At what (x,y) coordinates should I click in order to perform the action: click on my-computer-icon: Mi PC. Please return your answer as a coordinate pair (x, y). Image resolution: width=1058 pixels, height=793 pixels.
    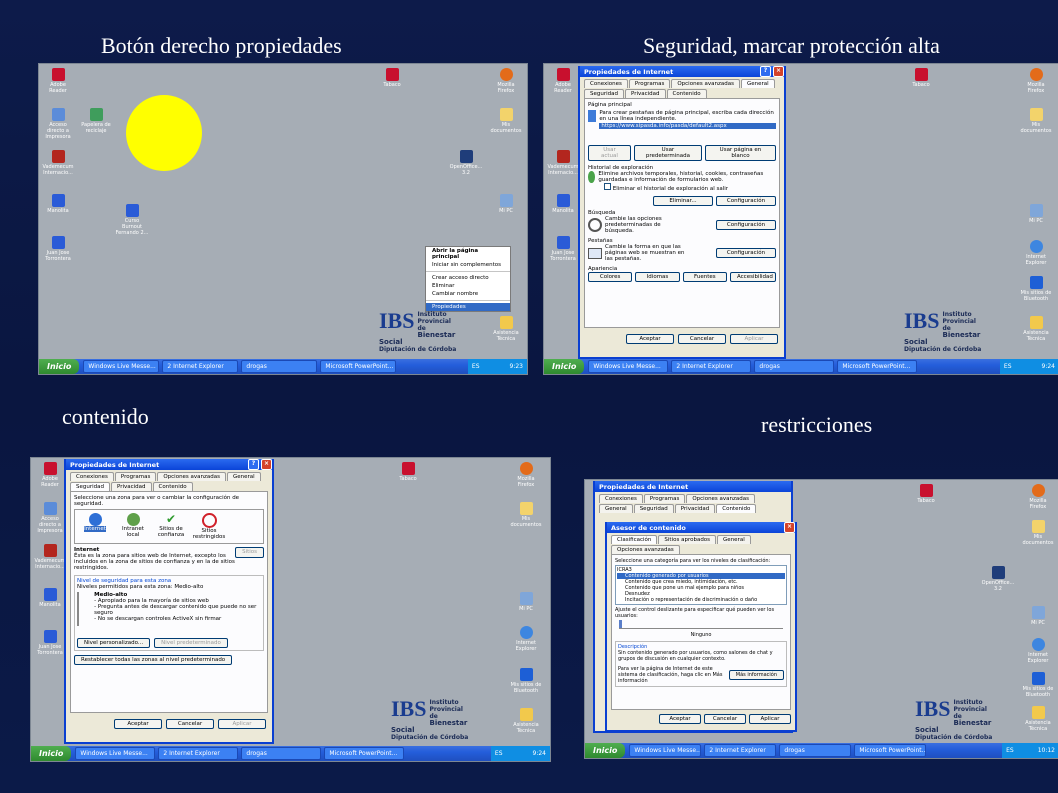
    Looking at the image, I should click on (506, 204).